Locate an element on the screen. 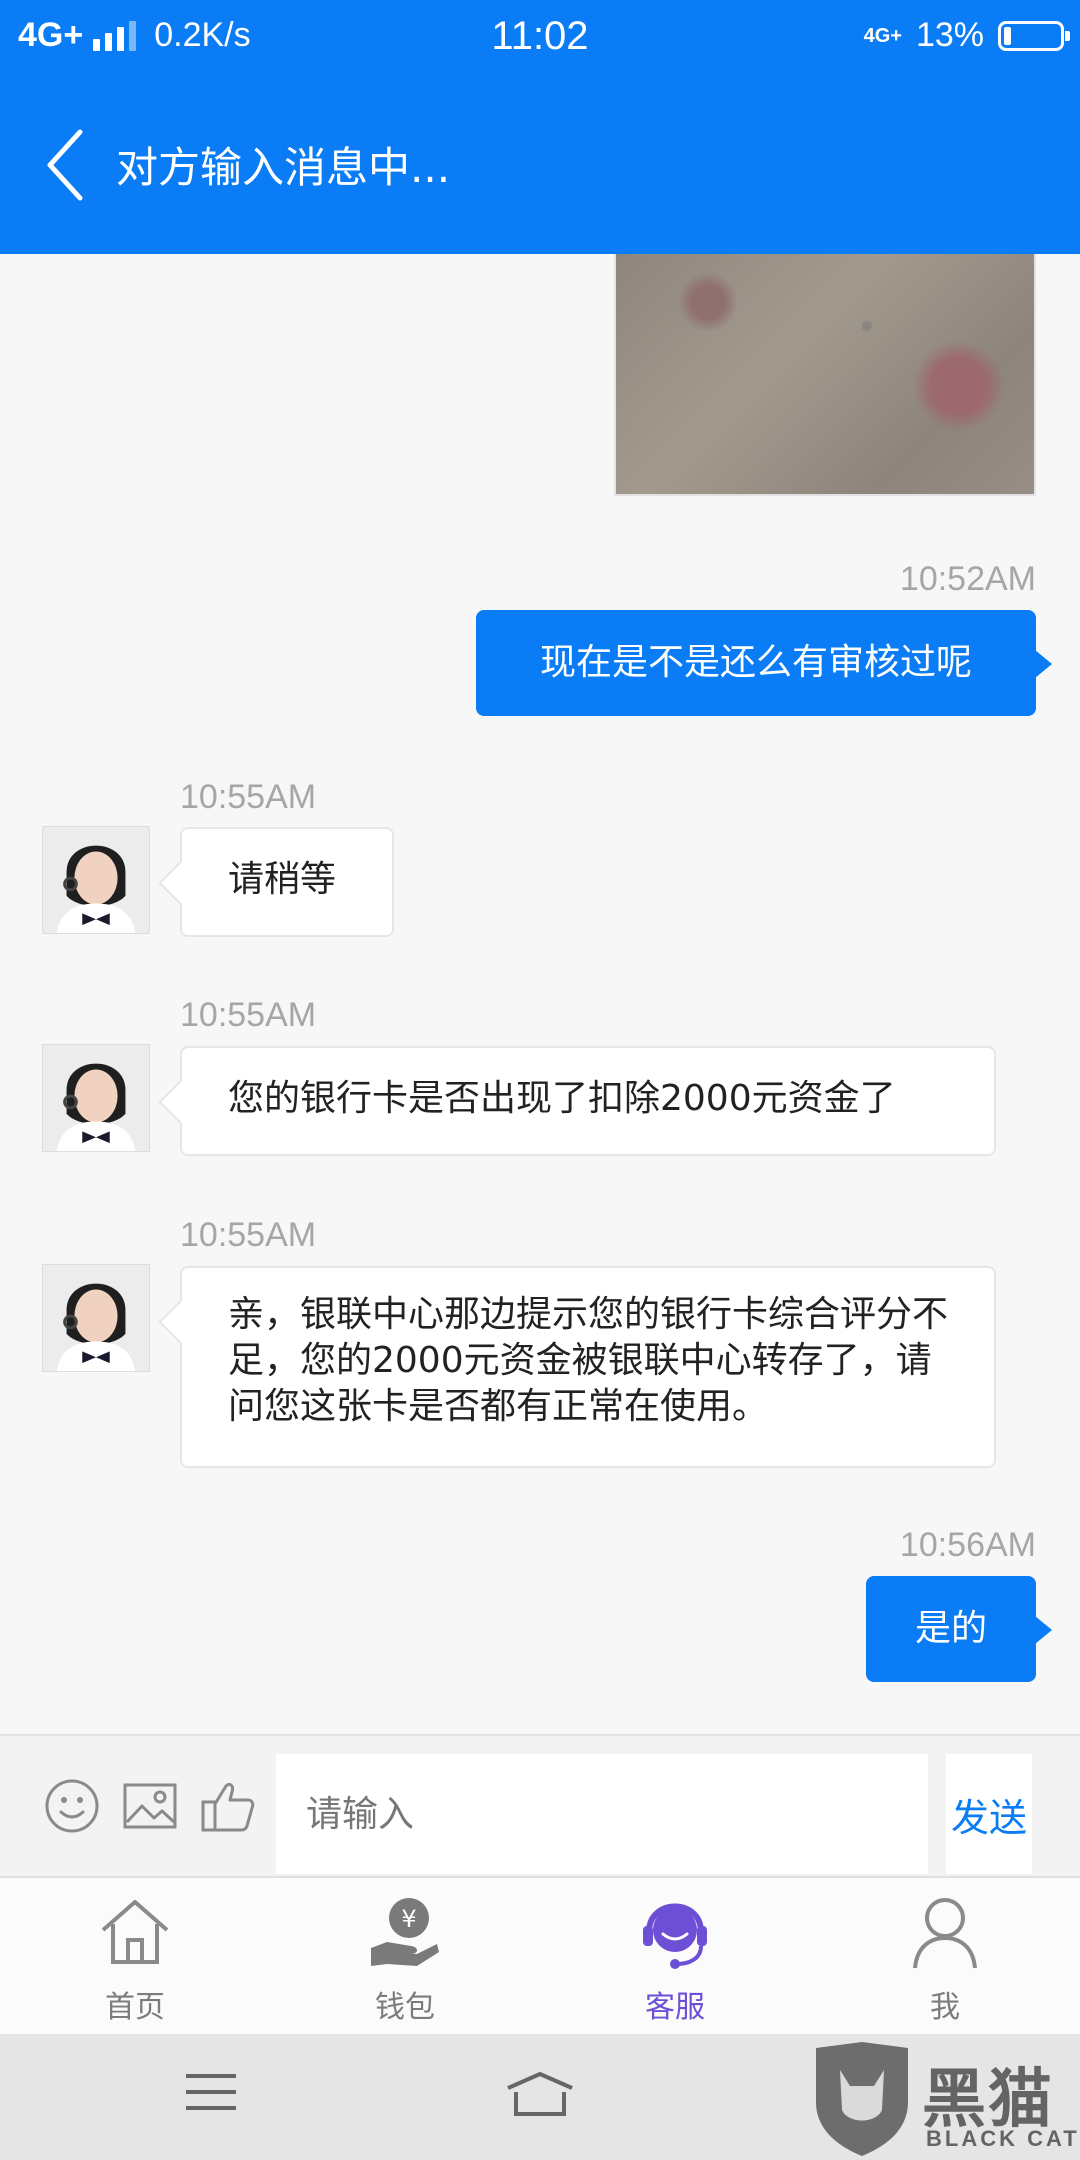 The width and height of the screenshot is (1080, 2160). battery-level is located at coordinates (1008, 35).